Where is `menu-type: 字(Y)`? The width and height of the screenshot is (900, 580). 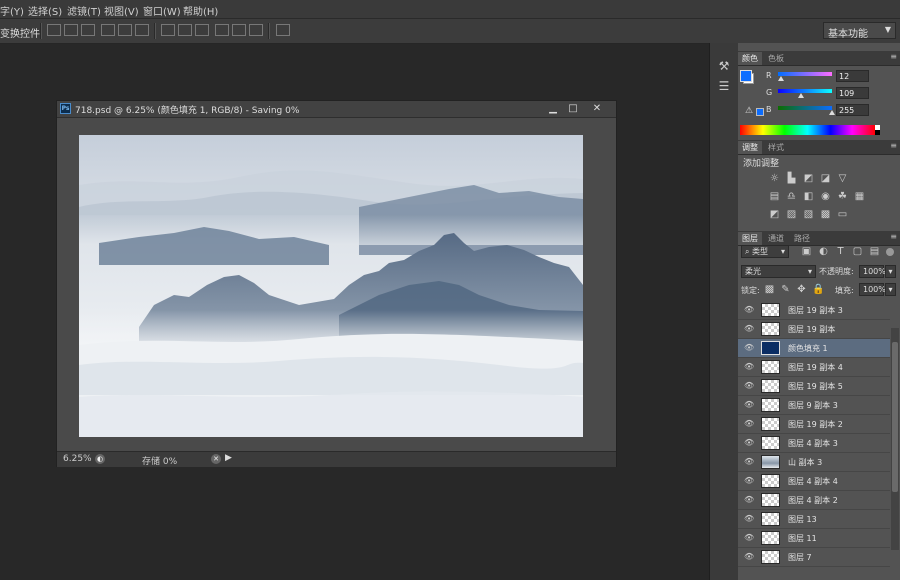
menu-type: 字(Y) is located at coordinates (12, 10).